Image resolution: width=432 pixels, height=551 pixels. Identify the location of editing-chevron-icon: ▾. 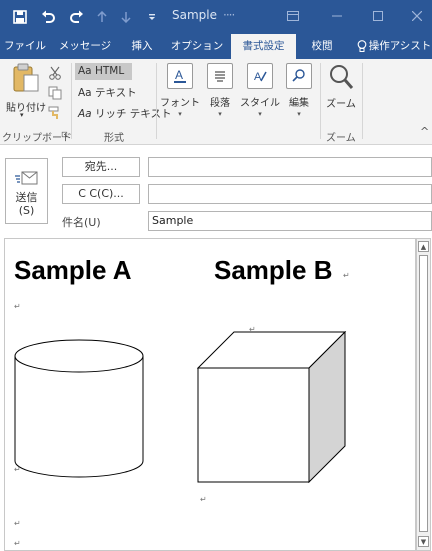
(299, 114).